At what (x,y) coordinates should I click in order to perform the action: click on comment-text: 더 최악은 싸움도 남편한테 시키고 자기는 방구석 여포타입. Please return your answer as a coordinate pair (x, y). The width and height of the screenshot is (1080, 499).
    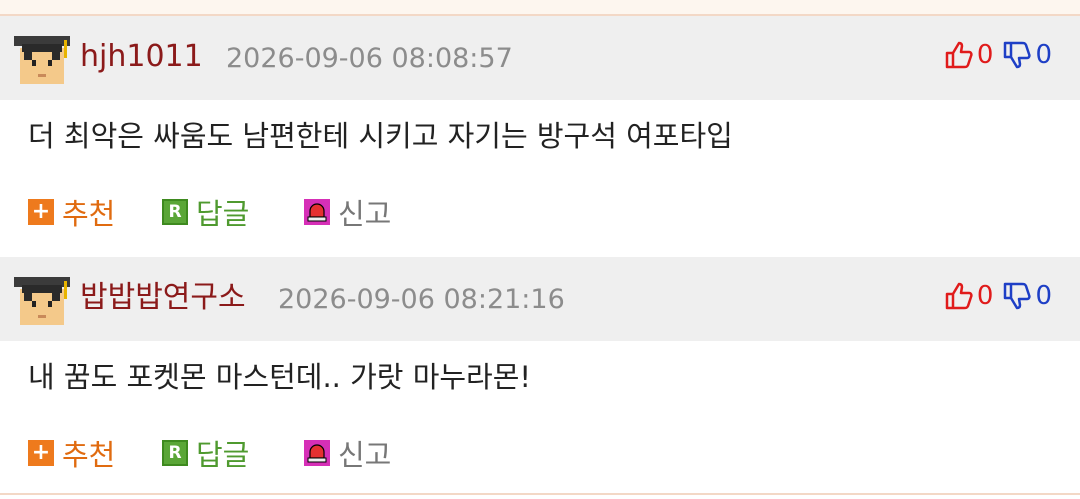
    Looking at the image, I should click on (380, 136).